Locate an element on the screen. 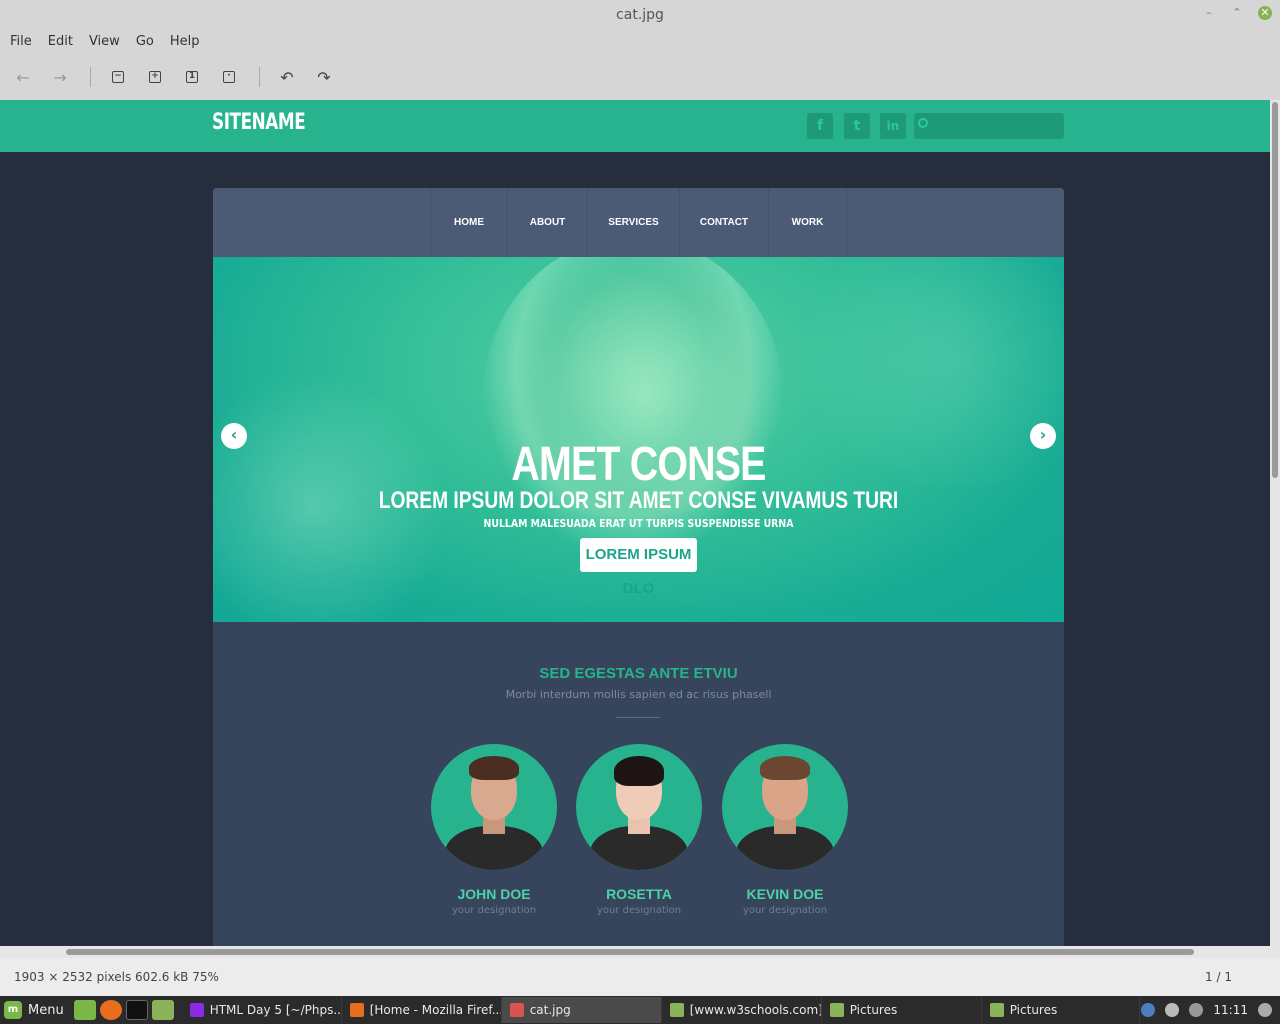 Image resolution: width=1280 pixels, height=1024 pixels. rotate-left-button: ↶ is located at coordinates (287, 77).